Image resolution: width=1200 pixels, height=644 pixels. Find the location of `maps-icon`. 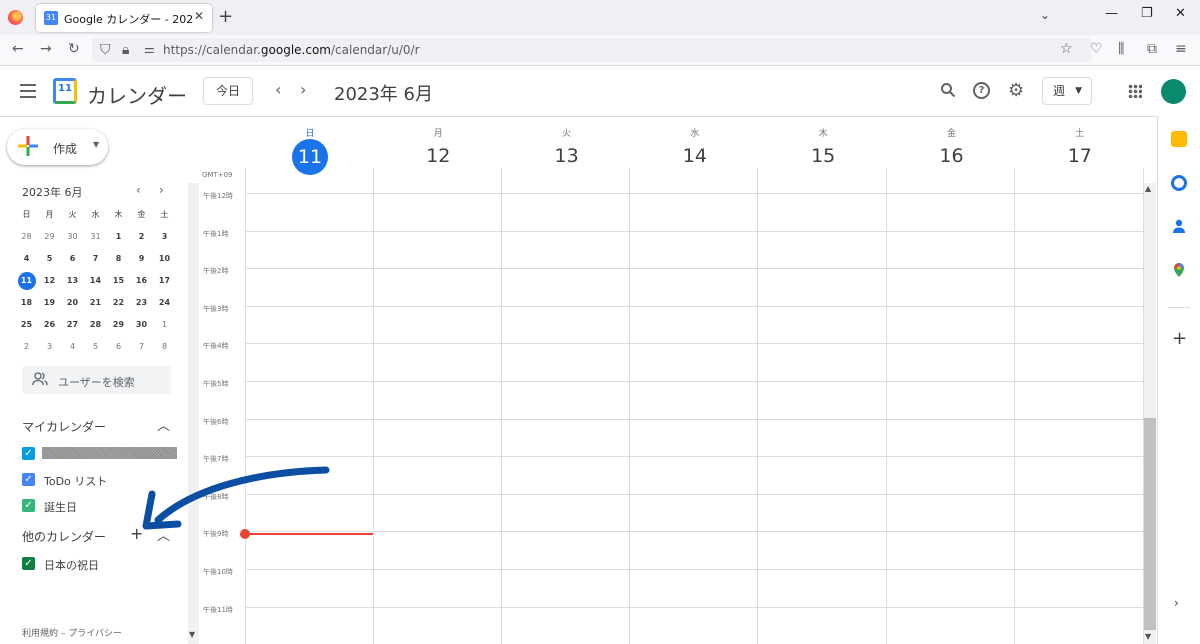

maps-icon is located at coordinates (1179, 270).